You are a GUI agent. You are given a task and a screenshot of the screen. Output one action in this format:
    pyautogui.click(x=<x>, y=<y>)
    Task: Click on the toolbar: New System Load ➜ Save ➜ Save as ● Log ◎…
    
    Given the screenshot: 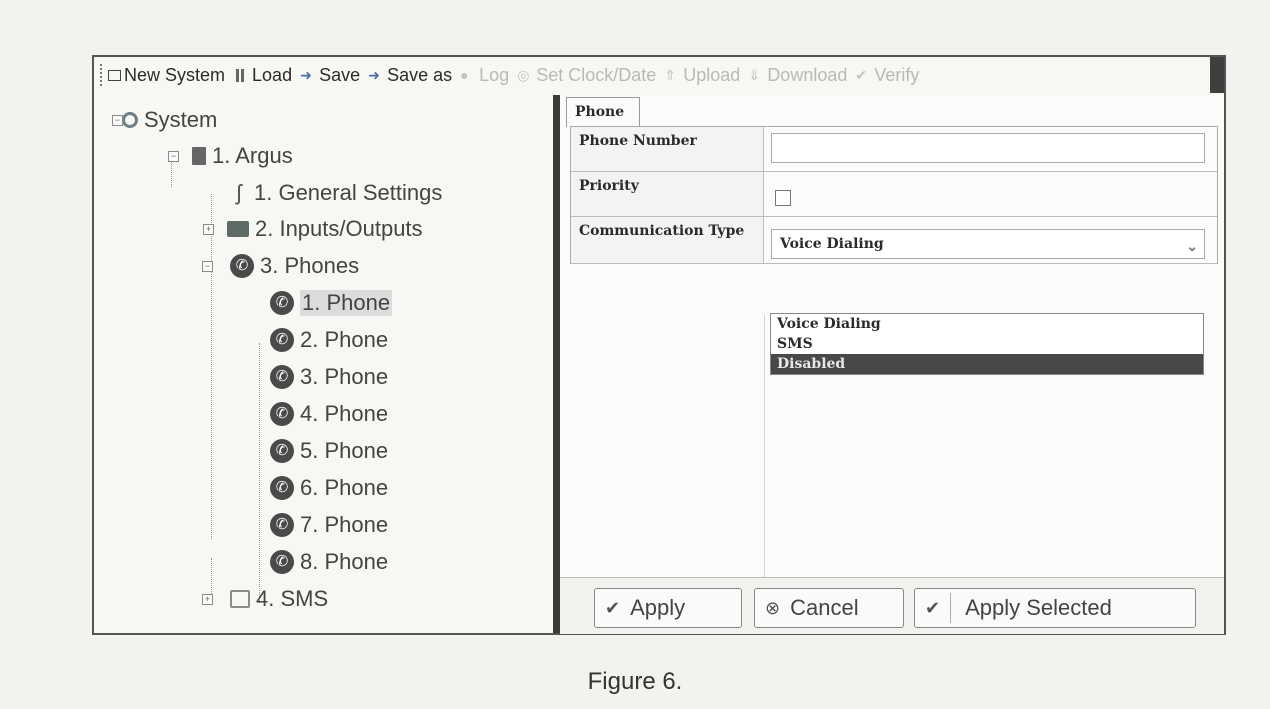 What is the action you would take?
    pyautogui.click(x=649, y=75)
    